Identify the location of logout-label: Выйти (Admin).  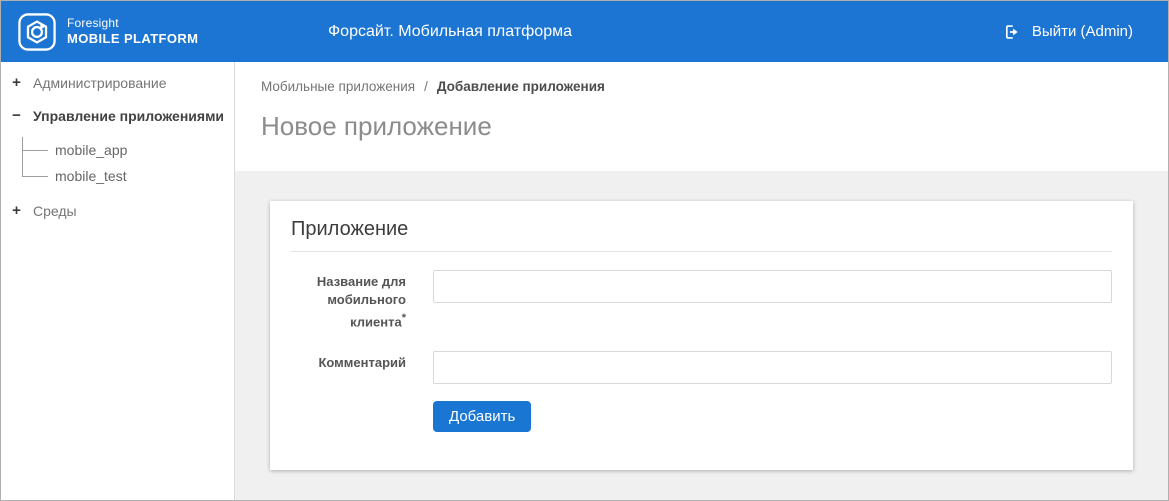
(1082, 31).